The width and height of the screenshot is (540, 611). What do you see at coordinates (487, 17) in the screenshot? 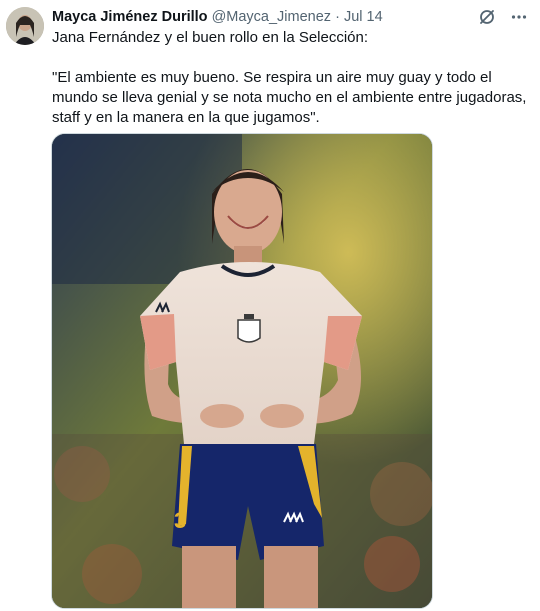
I see `slashed-circle-icon` at bounding box center [487, 17].